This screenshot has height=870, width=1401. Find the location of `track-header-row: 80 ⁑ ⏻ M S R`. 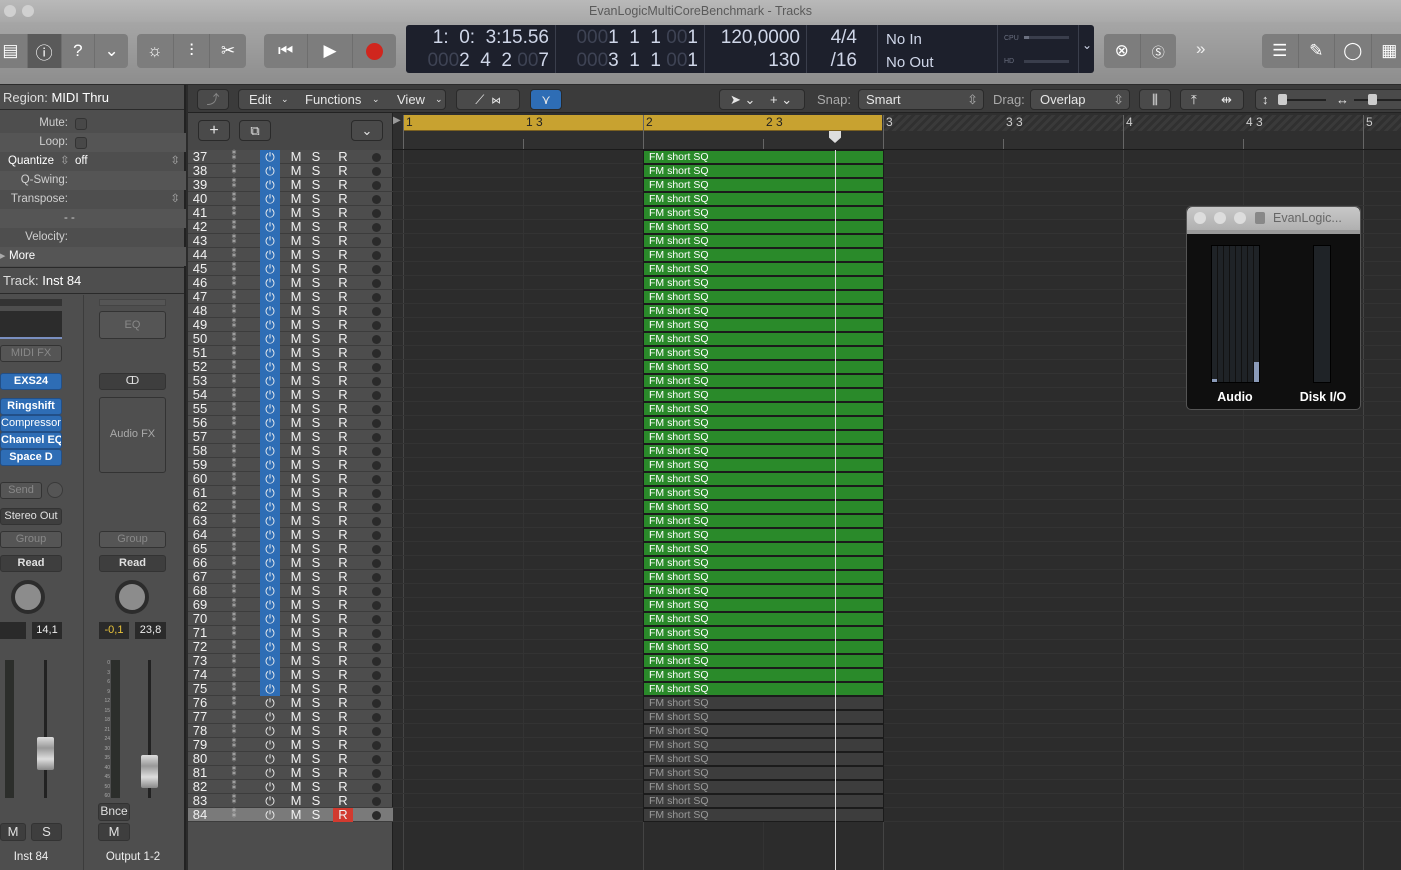

track-header-row: 80 ⁑ ⏻ M S R is located at coordinates (290, 759).